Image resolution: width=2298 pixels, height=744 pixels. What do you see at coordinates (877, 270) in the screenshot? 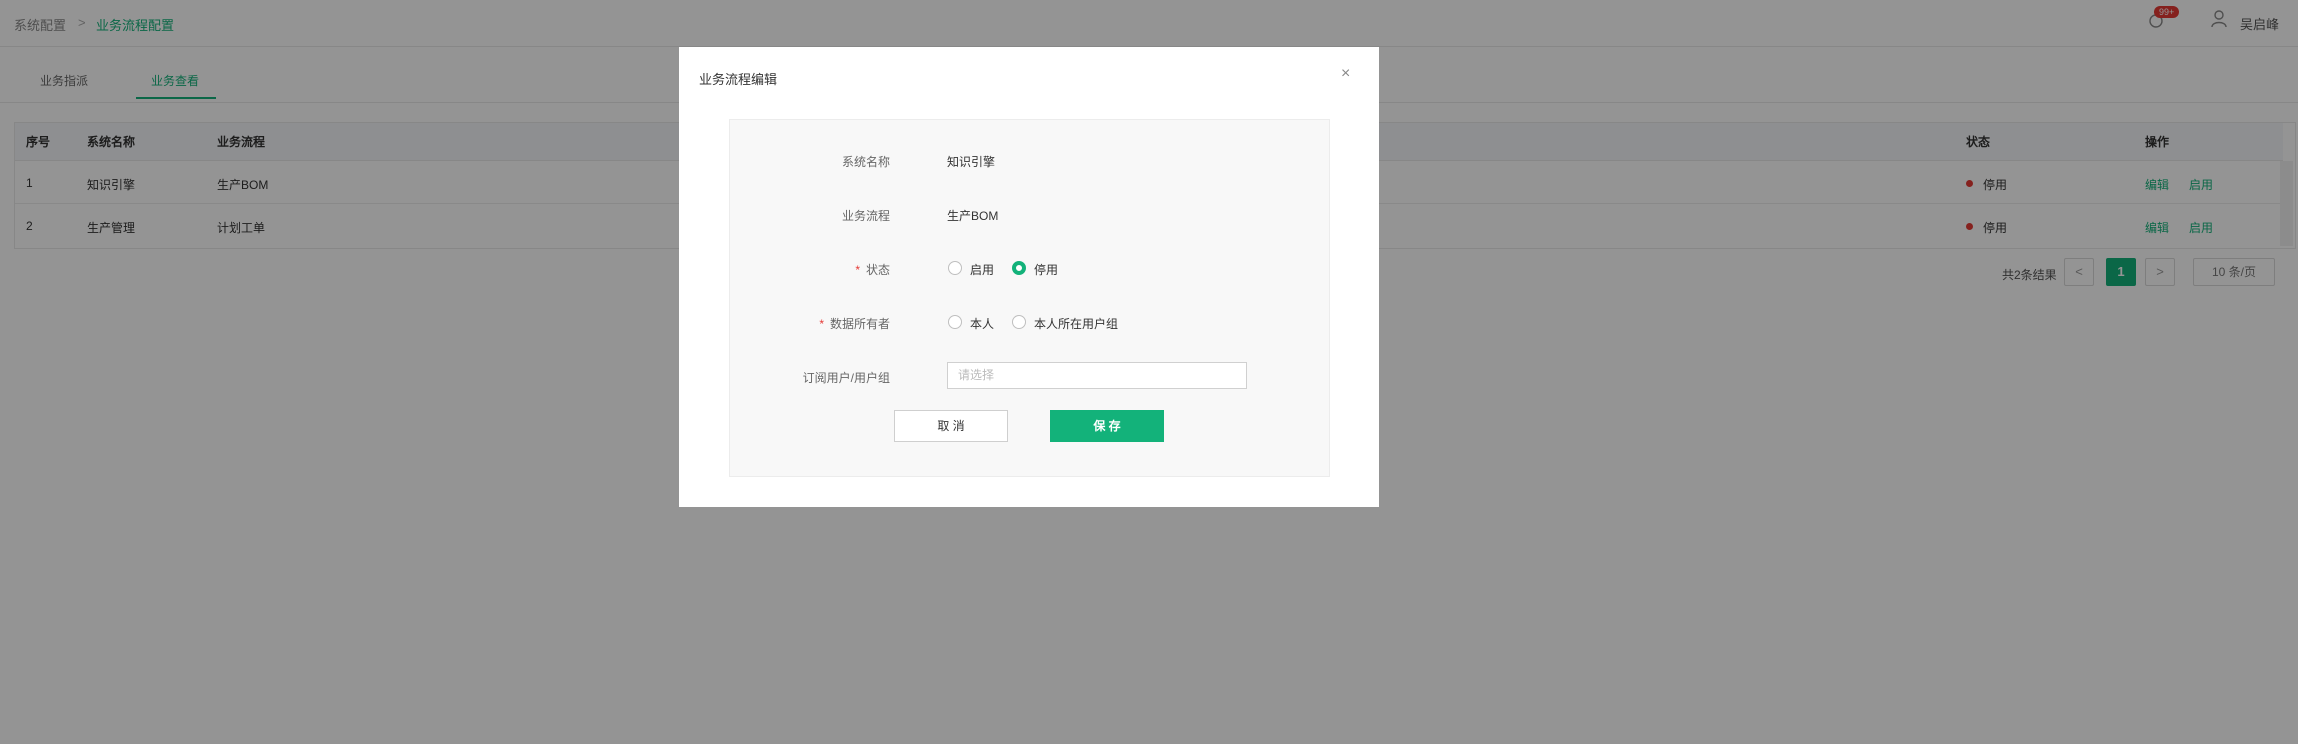
I see `status-label-text: 状态` at bounding box center [877, 270].